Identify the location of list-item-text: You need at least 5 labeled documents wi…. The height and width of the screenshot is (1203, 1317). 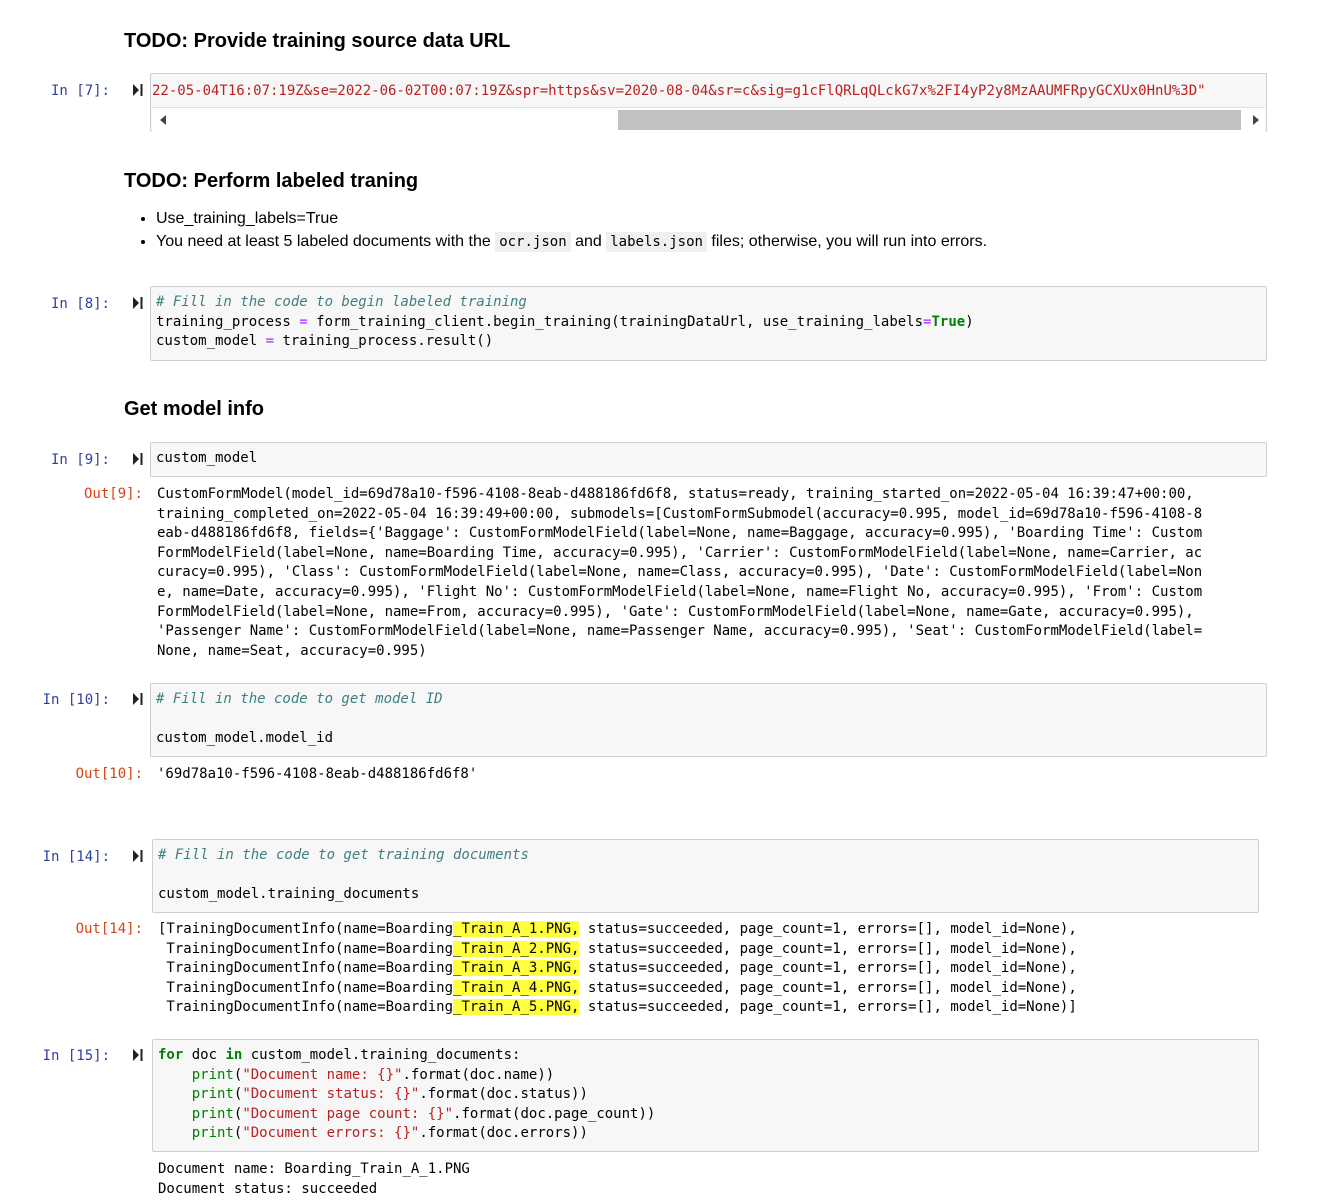
(326, 241).